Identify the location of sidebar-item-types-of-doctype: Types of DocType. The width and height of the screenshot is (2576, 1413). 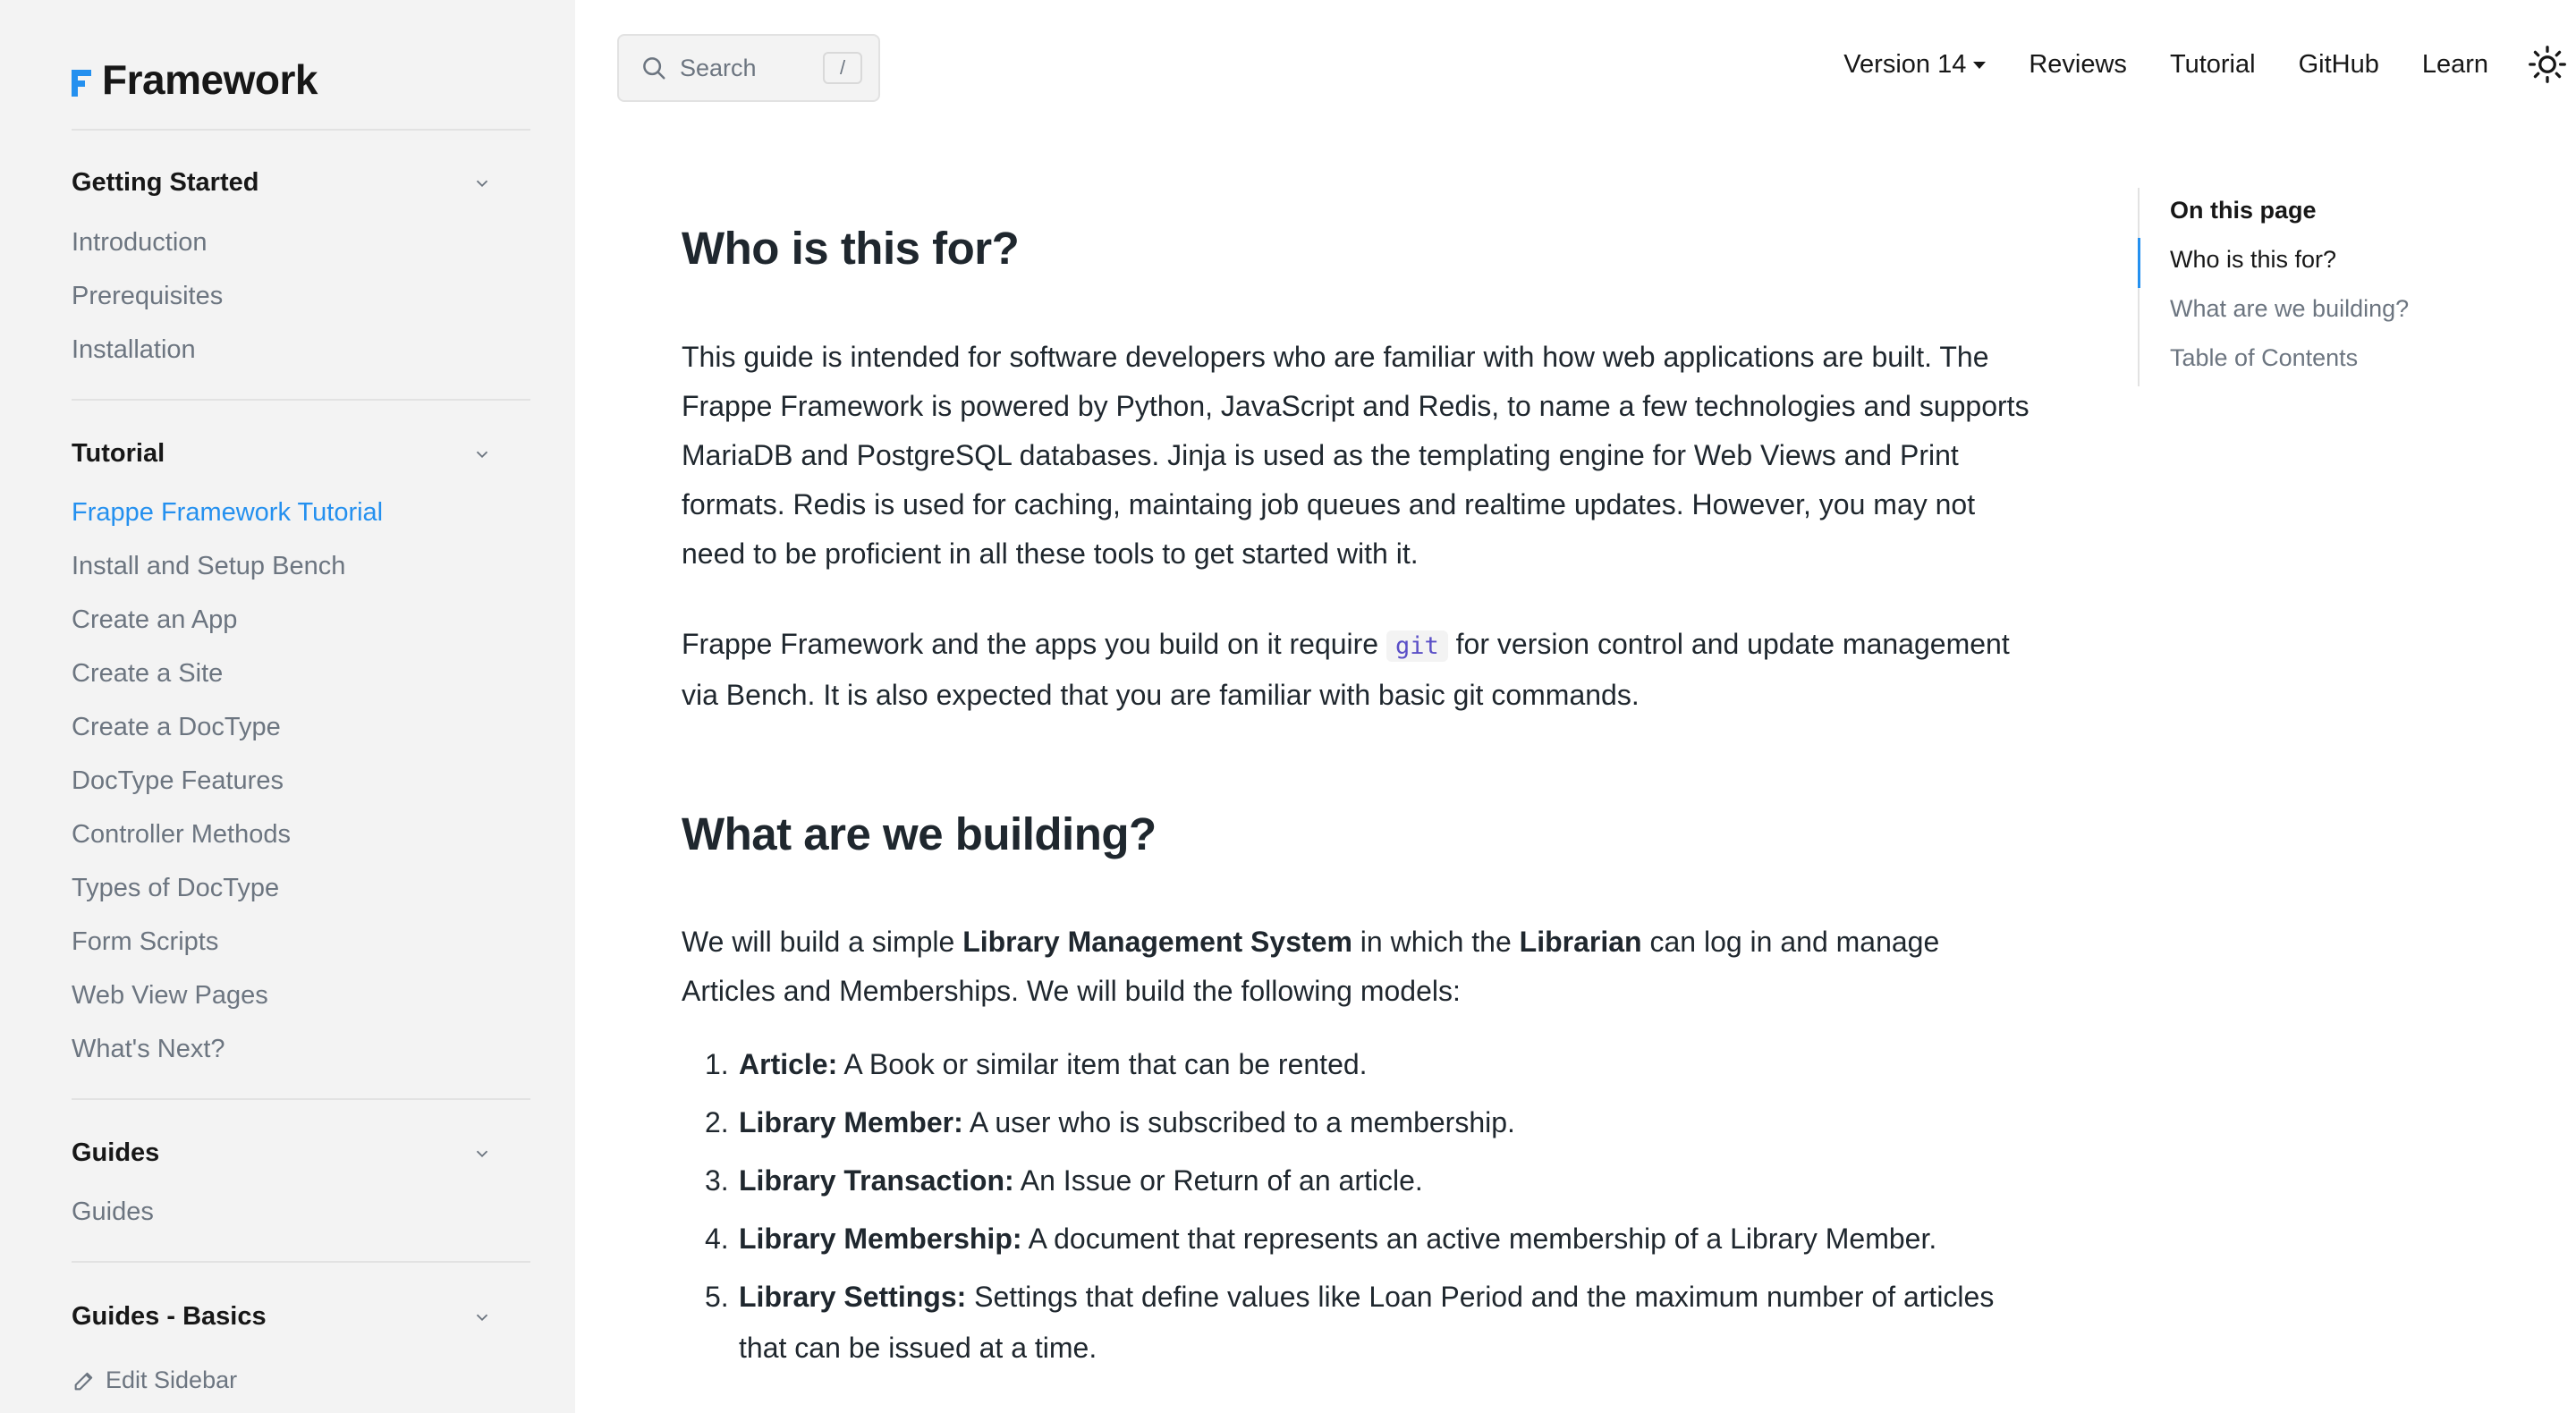
(175, 888).